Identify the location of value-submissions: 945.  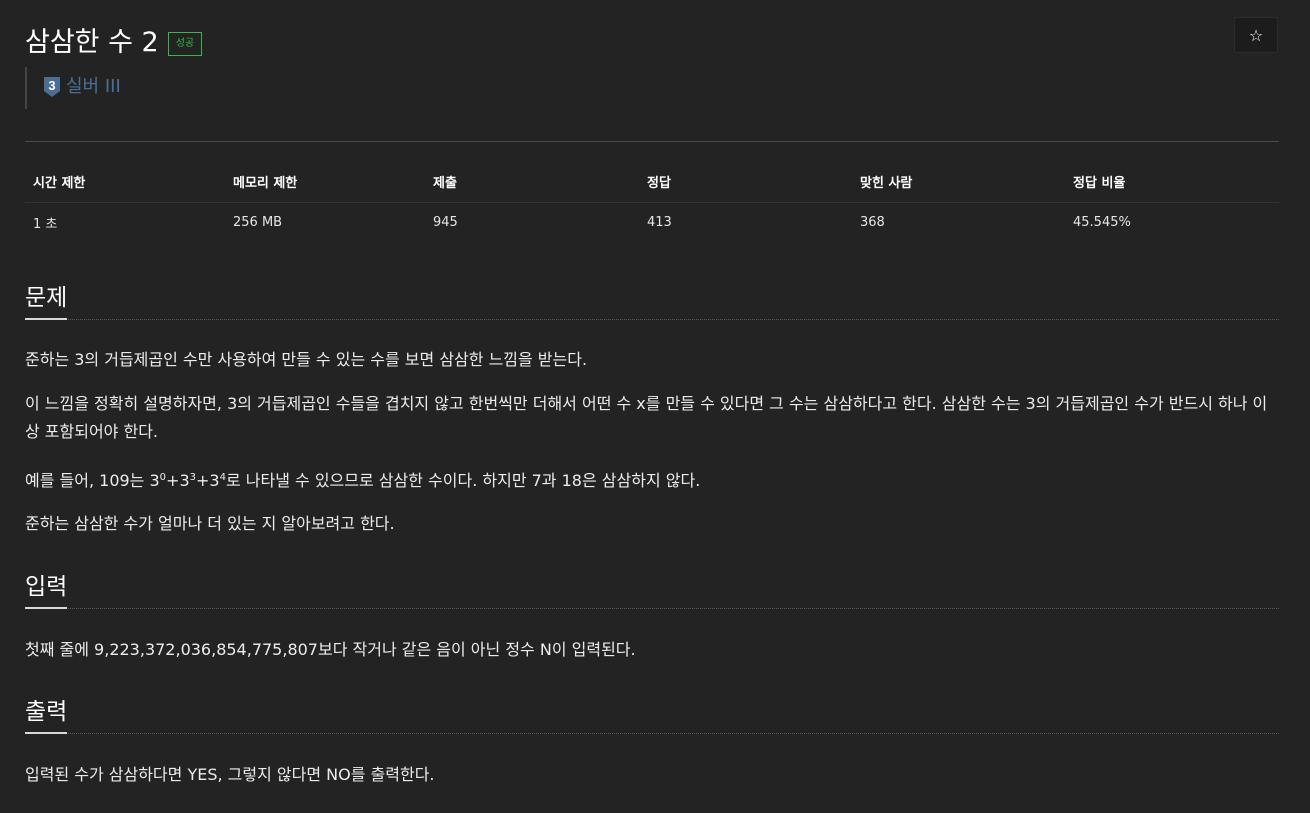
(445, 222).